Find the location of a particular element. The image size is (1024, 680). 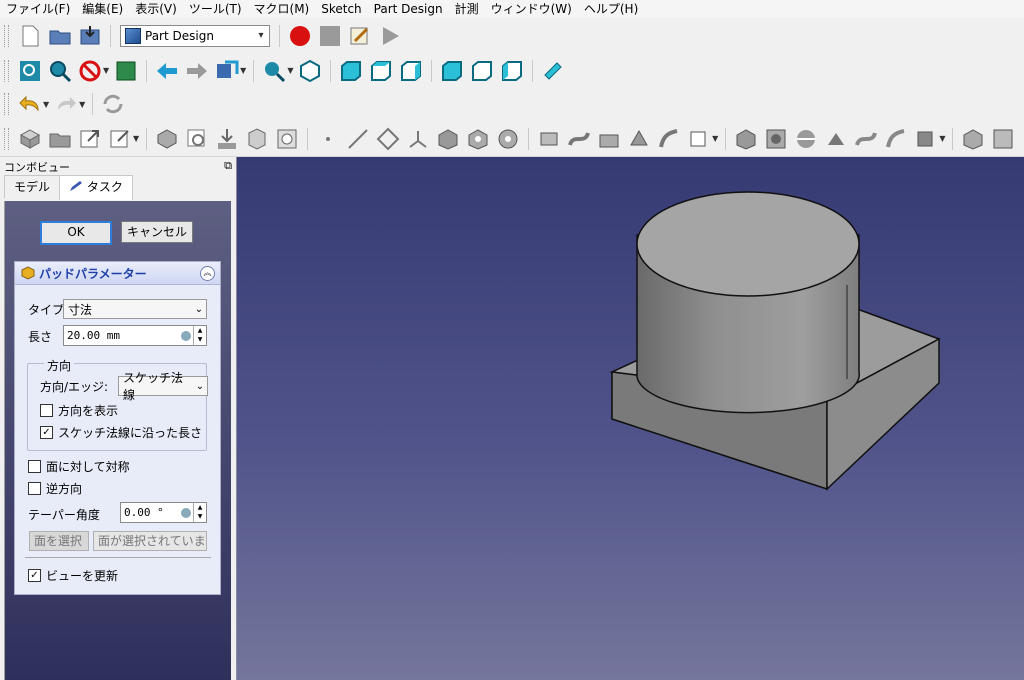

menu-part-design: Part Design is located at coordinates (408, 9).